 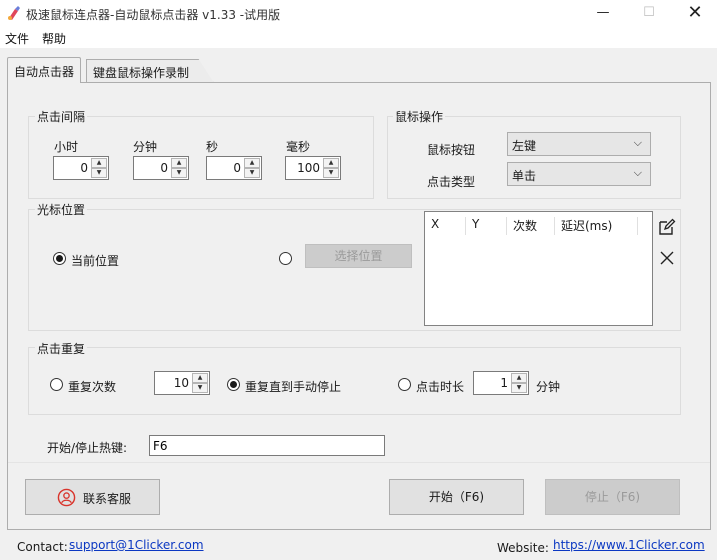 I want to click on click-type-select: 单击 ⌵, so click(x=579, y=174).